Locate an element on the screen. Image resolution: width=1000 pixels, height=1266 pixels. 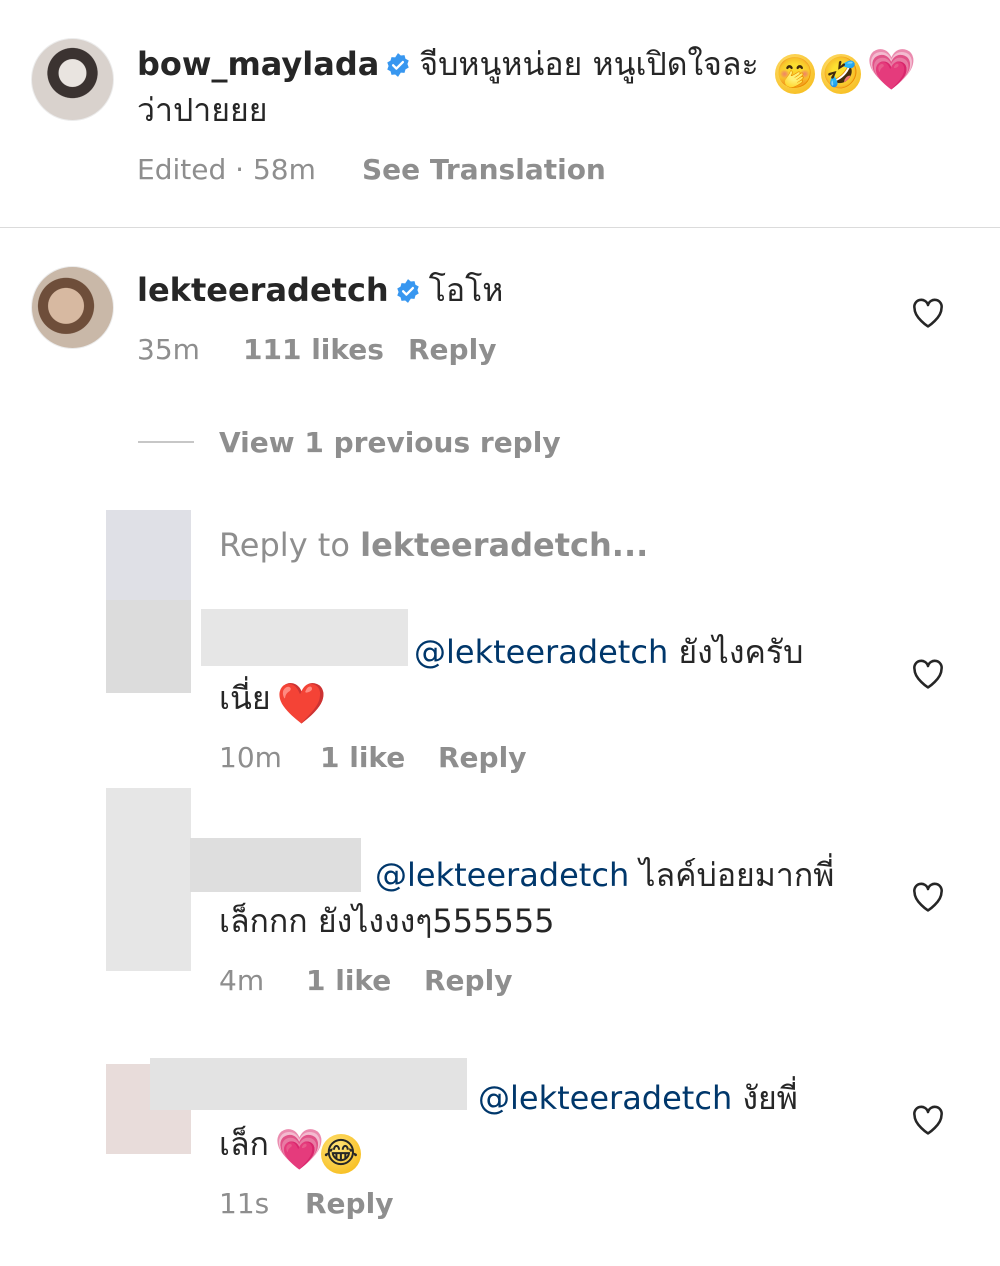
reply-1-text-2: เนี่ย is located at coordinates (245, 698).